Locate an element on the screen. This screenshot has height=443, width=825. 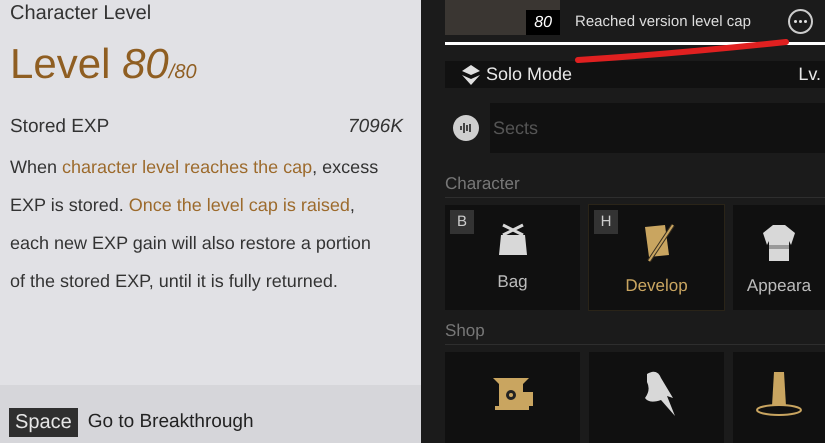
panel-title: Character Level is located at coordinates (81, 13).